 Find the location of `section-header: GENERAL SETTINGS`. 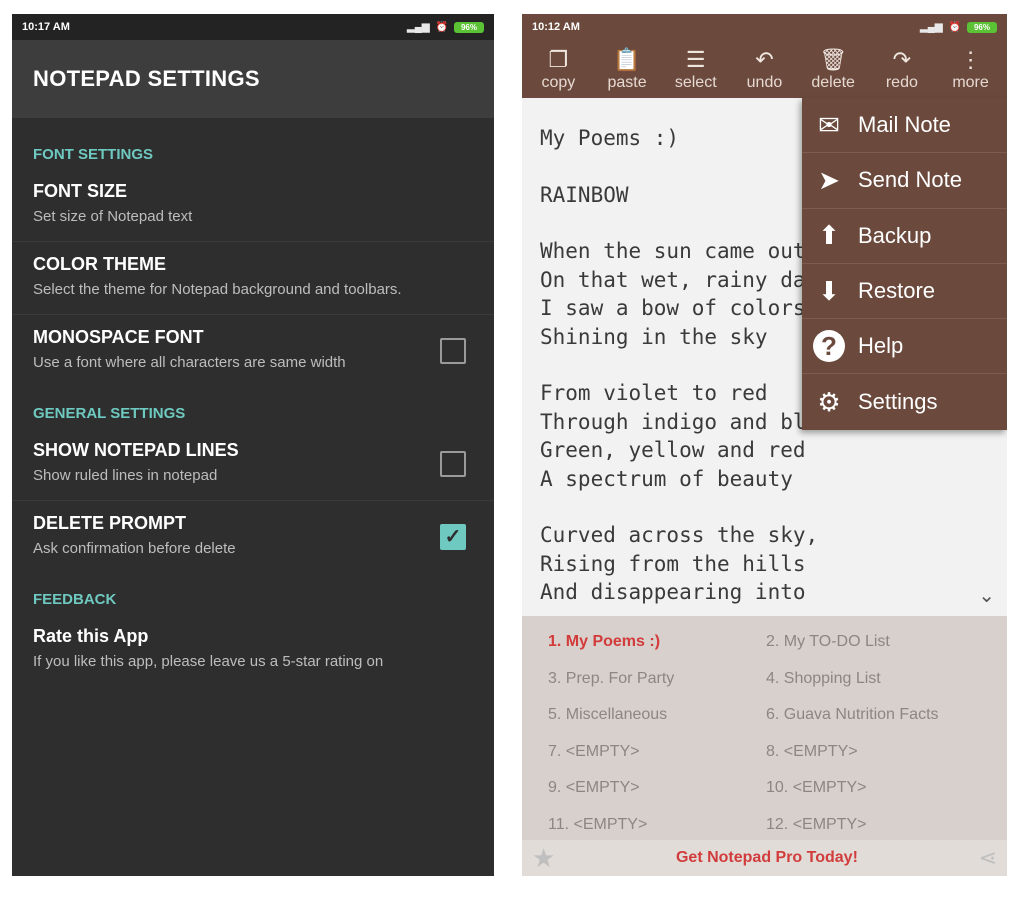

section-header: GENERAL SETTINGS is located at coordinates (109, 413).